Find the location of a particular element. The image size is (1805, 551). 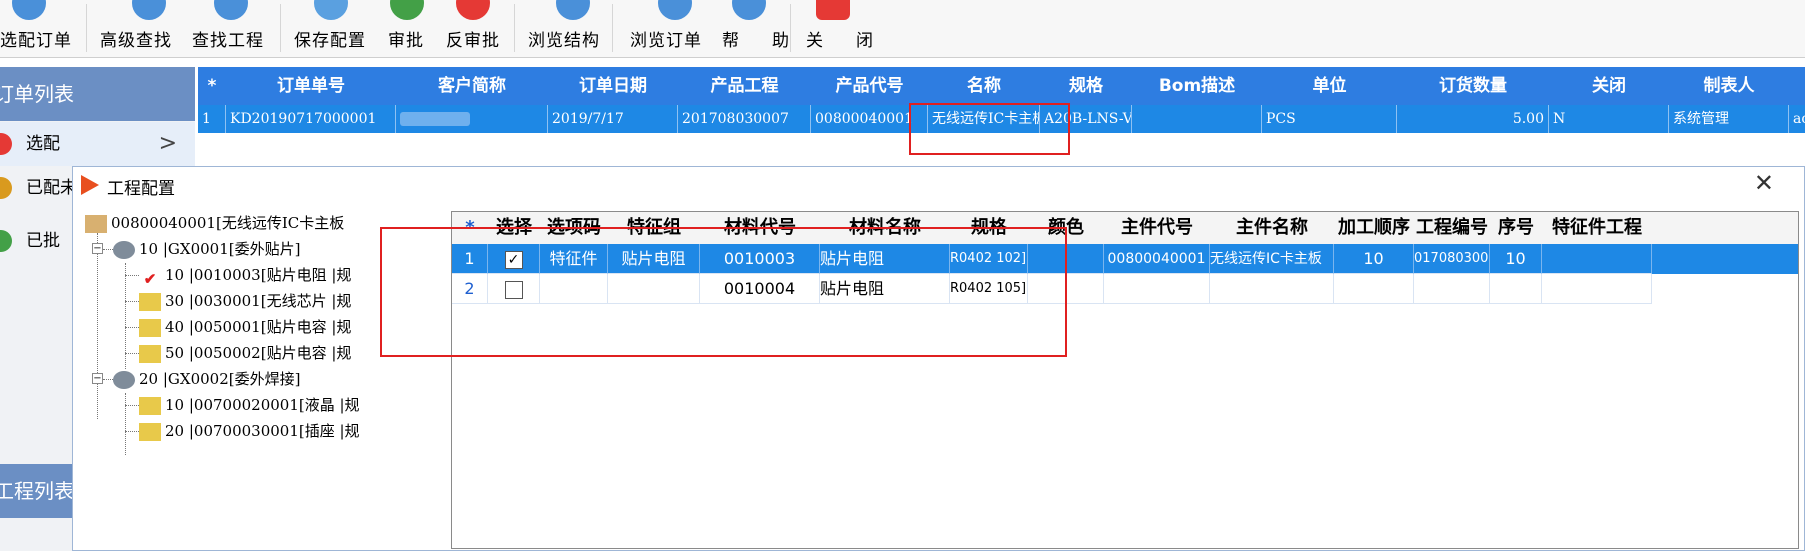

project-list-title: 工程列表 is located at coordinates (37, 491).